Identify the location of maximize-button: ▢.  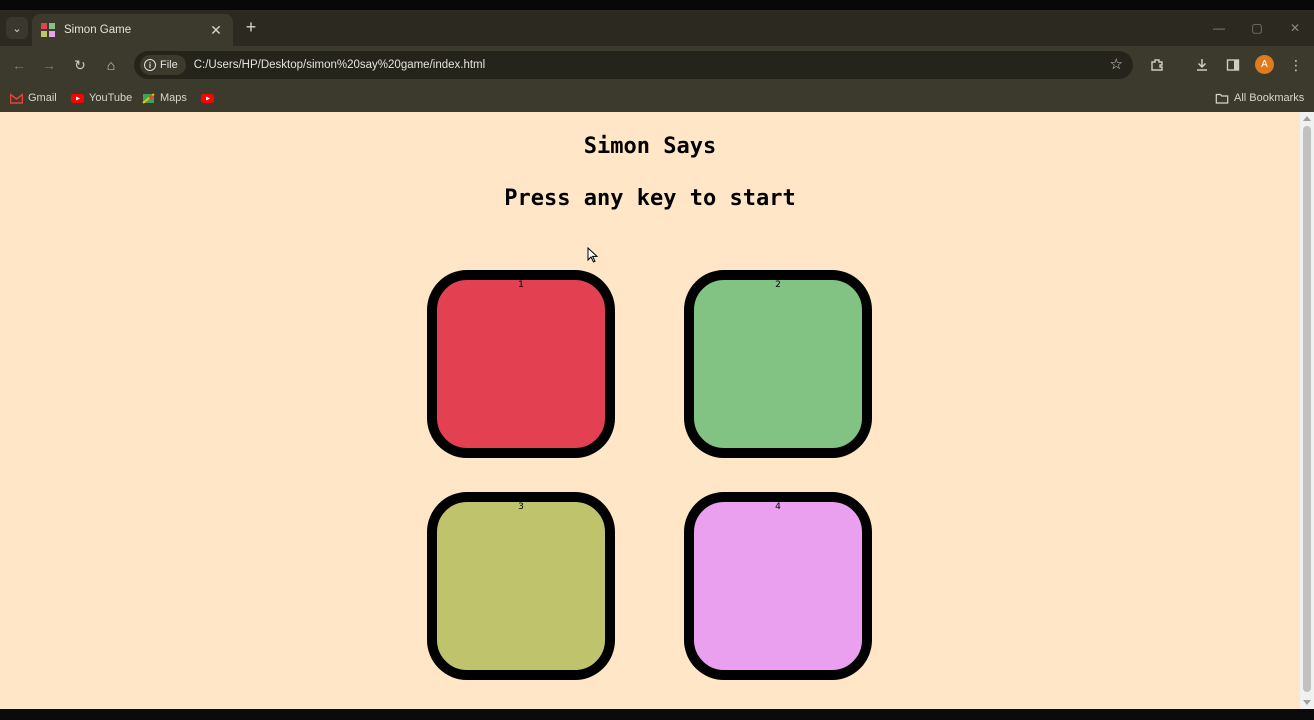
(1257, 28).